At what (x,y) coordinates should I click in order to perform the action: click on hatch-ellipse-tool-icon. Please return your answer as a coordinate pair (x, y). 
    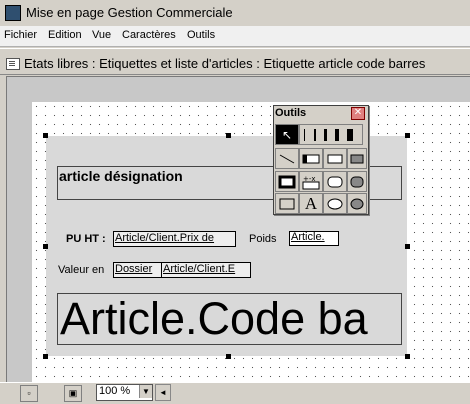
    Looking at the image, I should click on (357, 203).